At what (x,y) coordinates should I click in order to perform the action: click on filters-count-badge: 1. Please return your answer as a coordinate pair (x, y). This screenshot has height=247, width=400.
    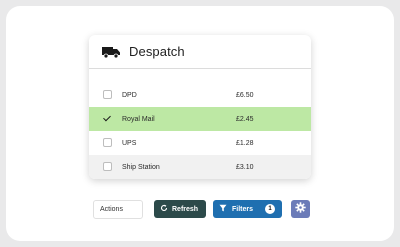
    Looking at the image, I should click on (270, 209).